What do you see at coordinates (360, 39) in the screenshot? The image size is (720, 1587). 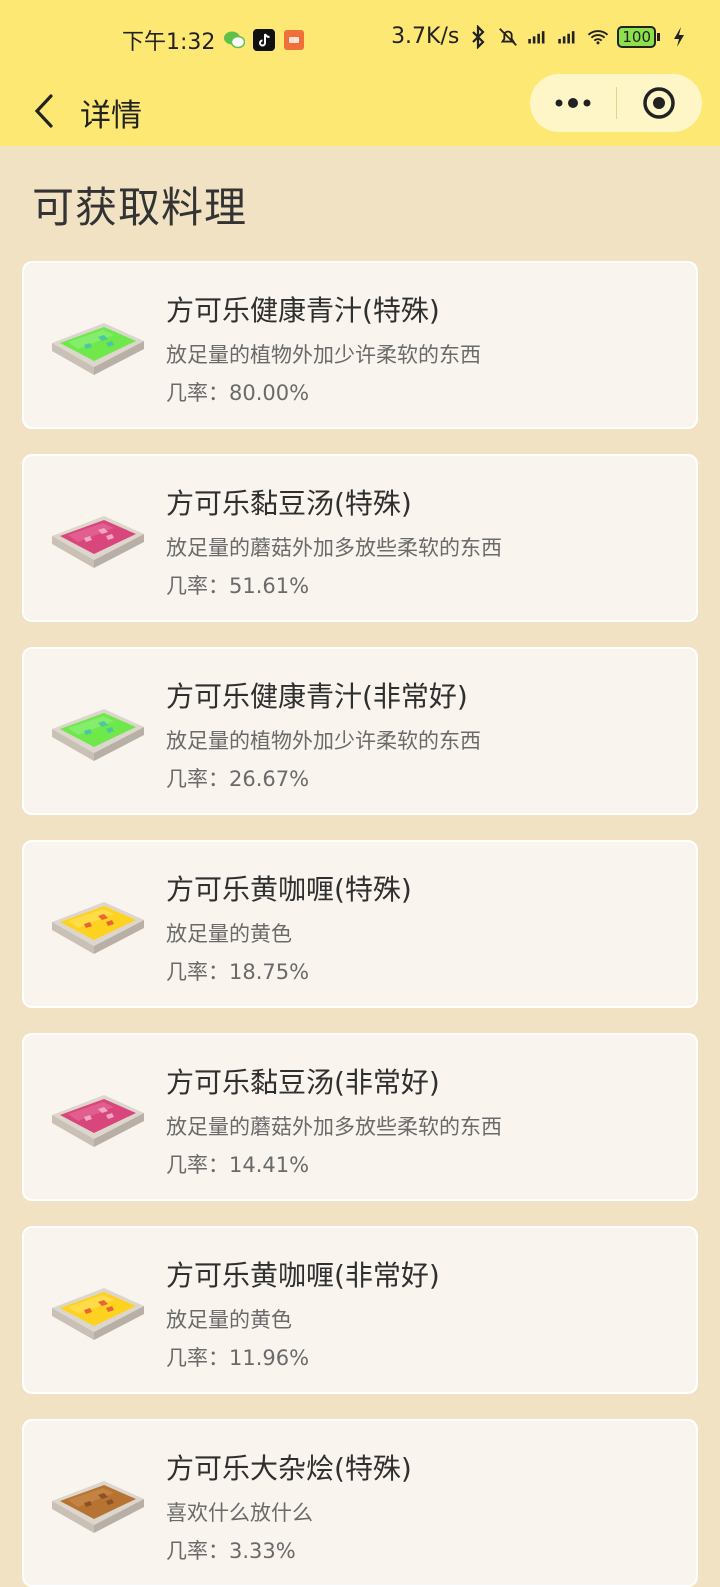 I see `status-bar: 下午1:32 3.7K/s 100` at bounding box center [360, 39].